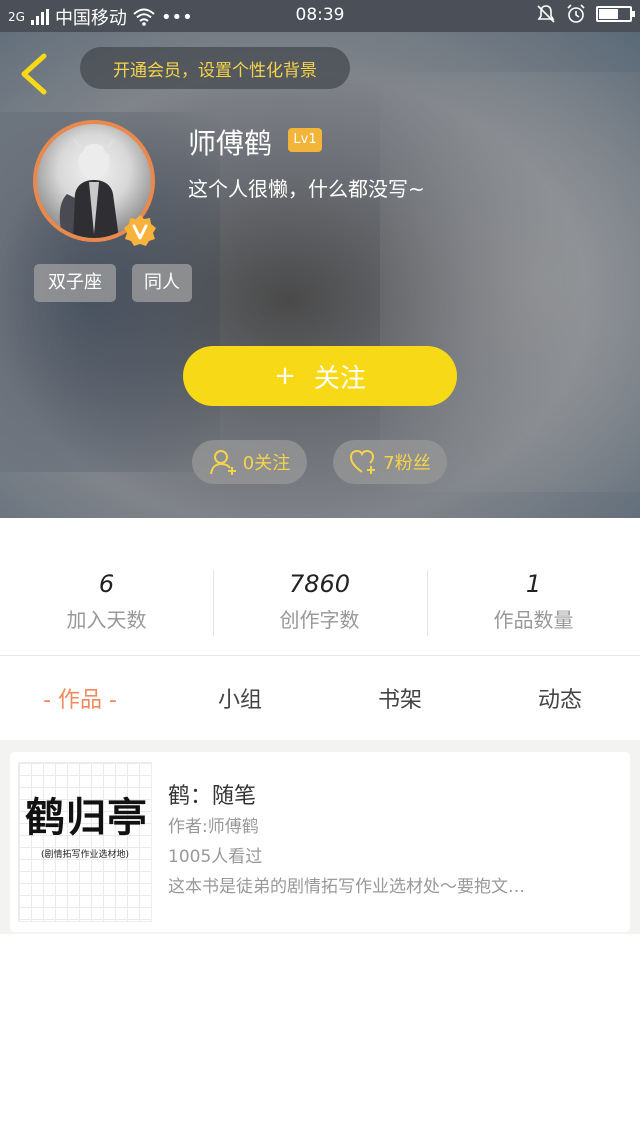  I want to click on back-arrow-icon, so click(34, 74).